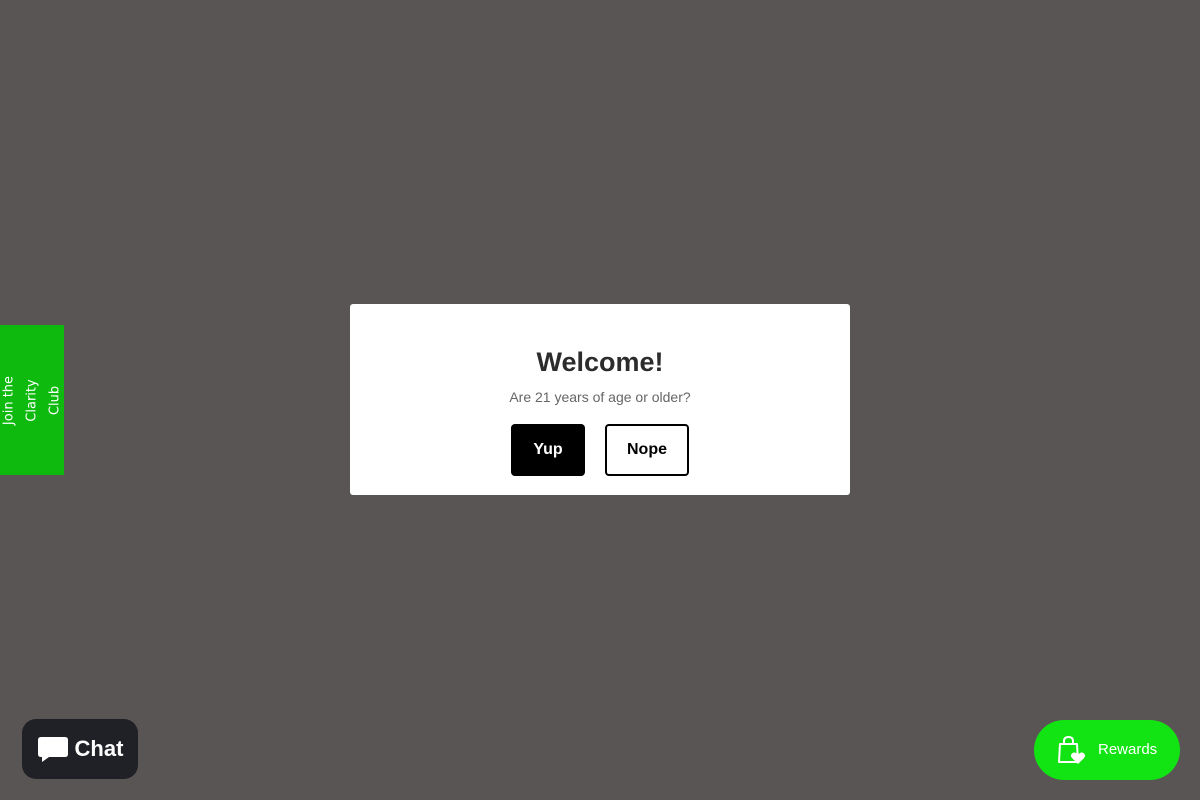  What do you see at coordinates (600, 362) in the screenshot?
I see `modal-title: Welcome!` at bounding box center [600, 362].